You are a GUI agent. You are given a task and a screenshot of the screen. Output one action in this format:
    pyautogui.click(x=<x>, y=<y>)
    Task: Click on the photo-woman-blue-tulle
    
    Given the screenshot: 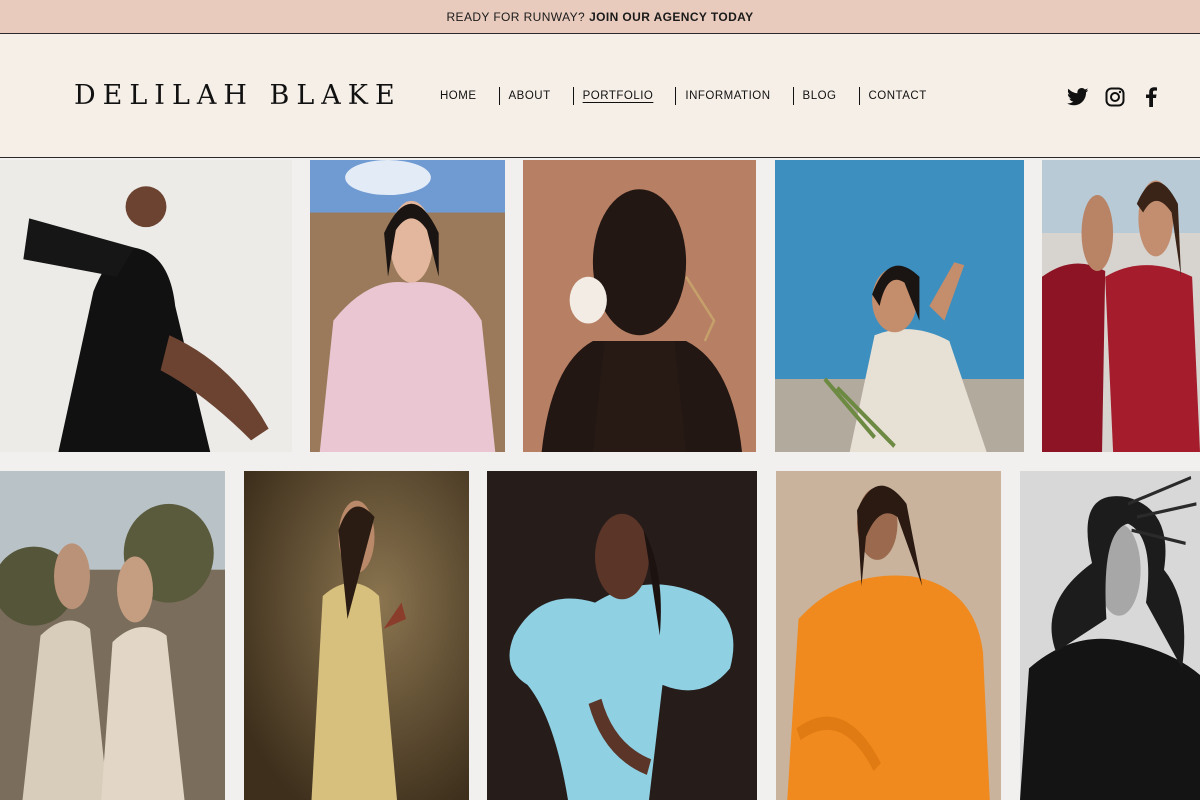 What is the action you would take?
    pyautogui.click(x=622, y=635)
    